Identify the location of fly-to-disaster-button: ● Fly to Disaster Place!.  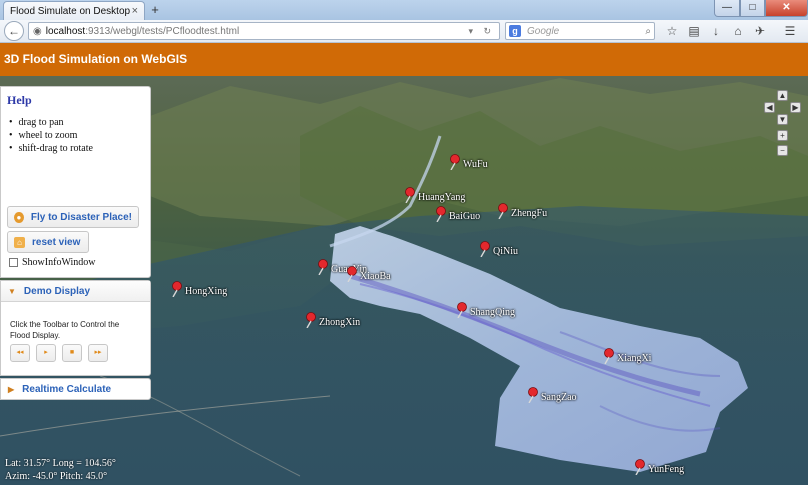
(73, 217).